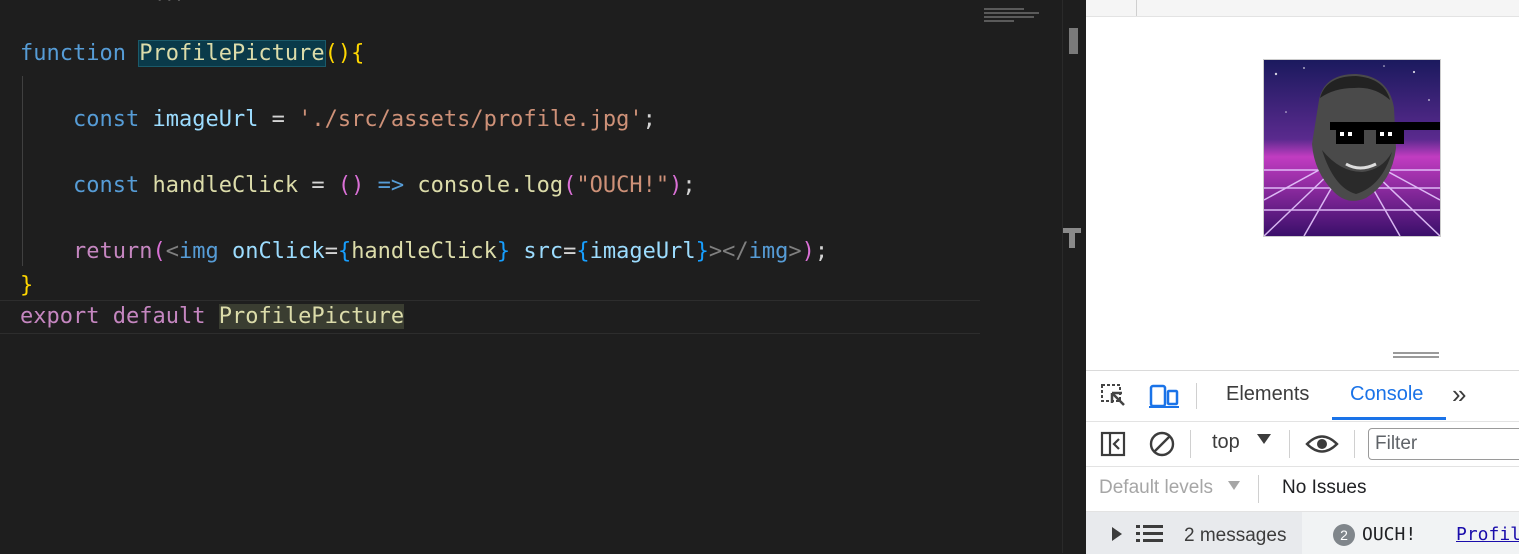  What do you see at coordinates (1074, 276) in the screenshot?
I see `editor-scrollbar` at bounding box center [1074, 276].